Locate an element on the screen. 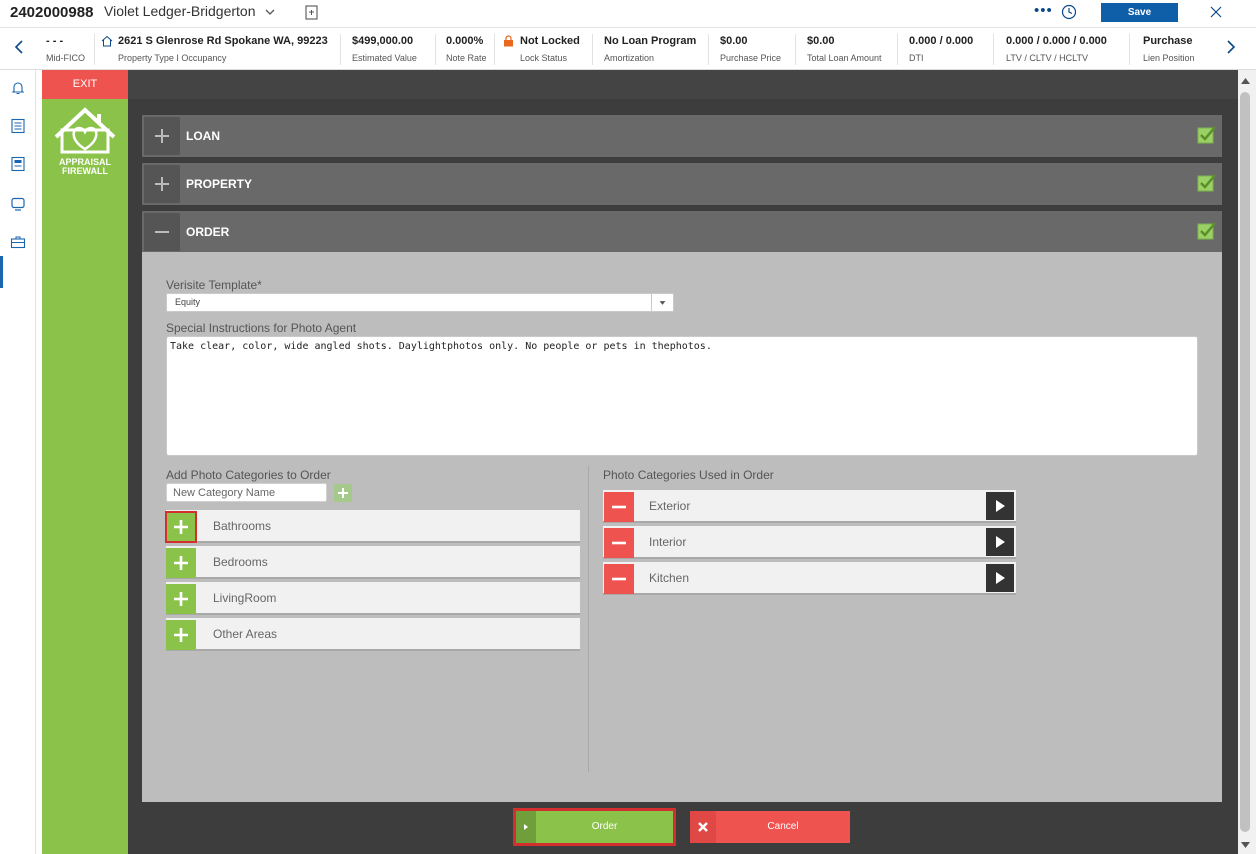 Image resolution: width=1256 pixels, height=854 pixels. info-field-dti: 0.000 / 0.000 DTI is located at coordinates (941, 49).